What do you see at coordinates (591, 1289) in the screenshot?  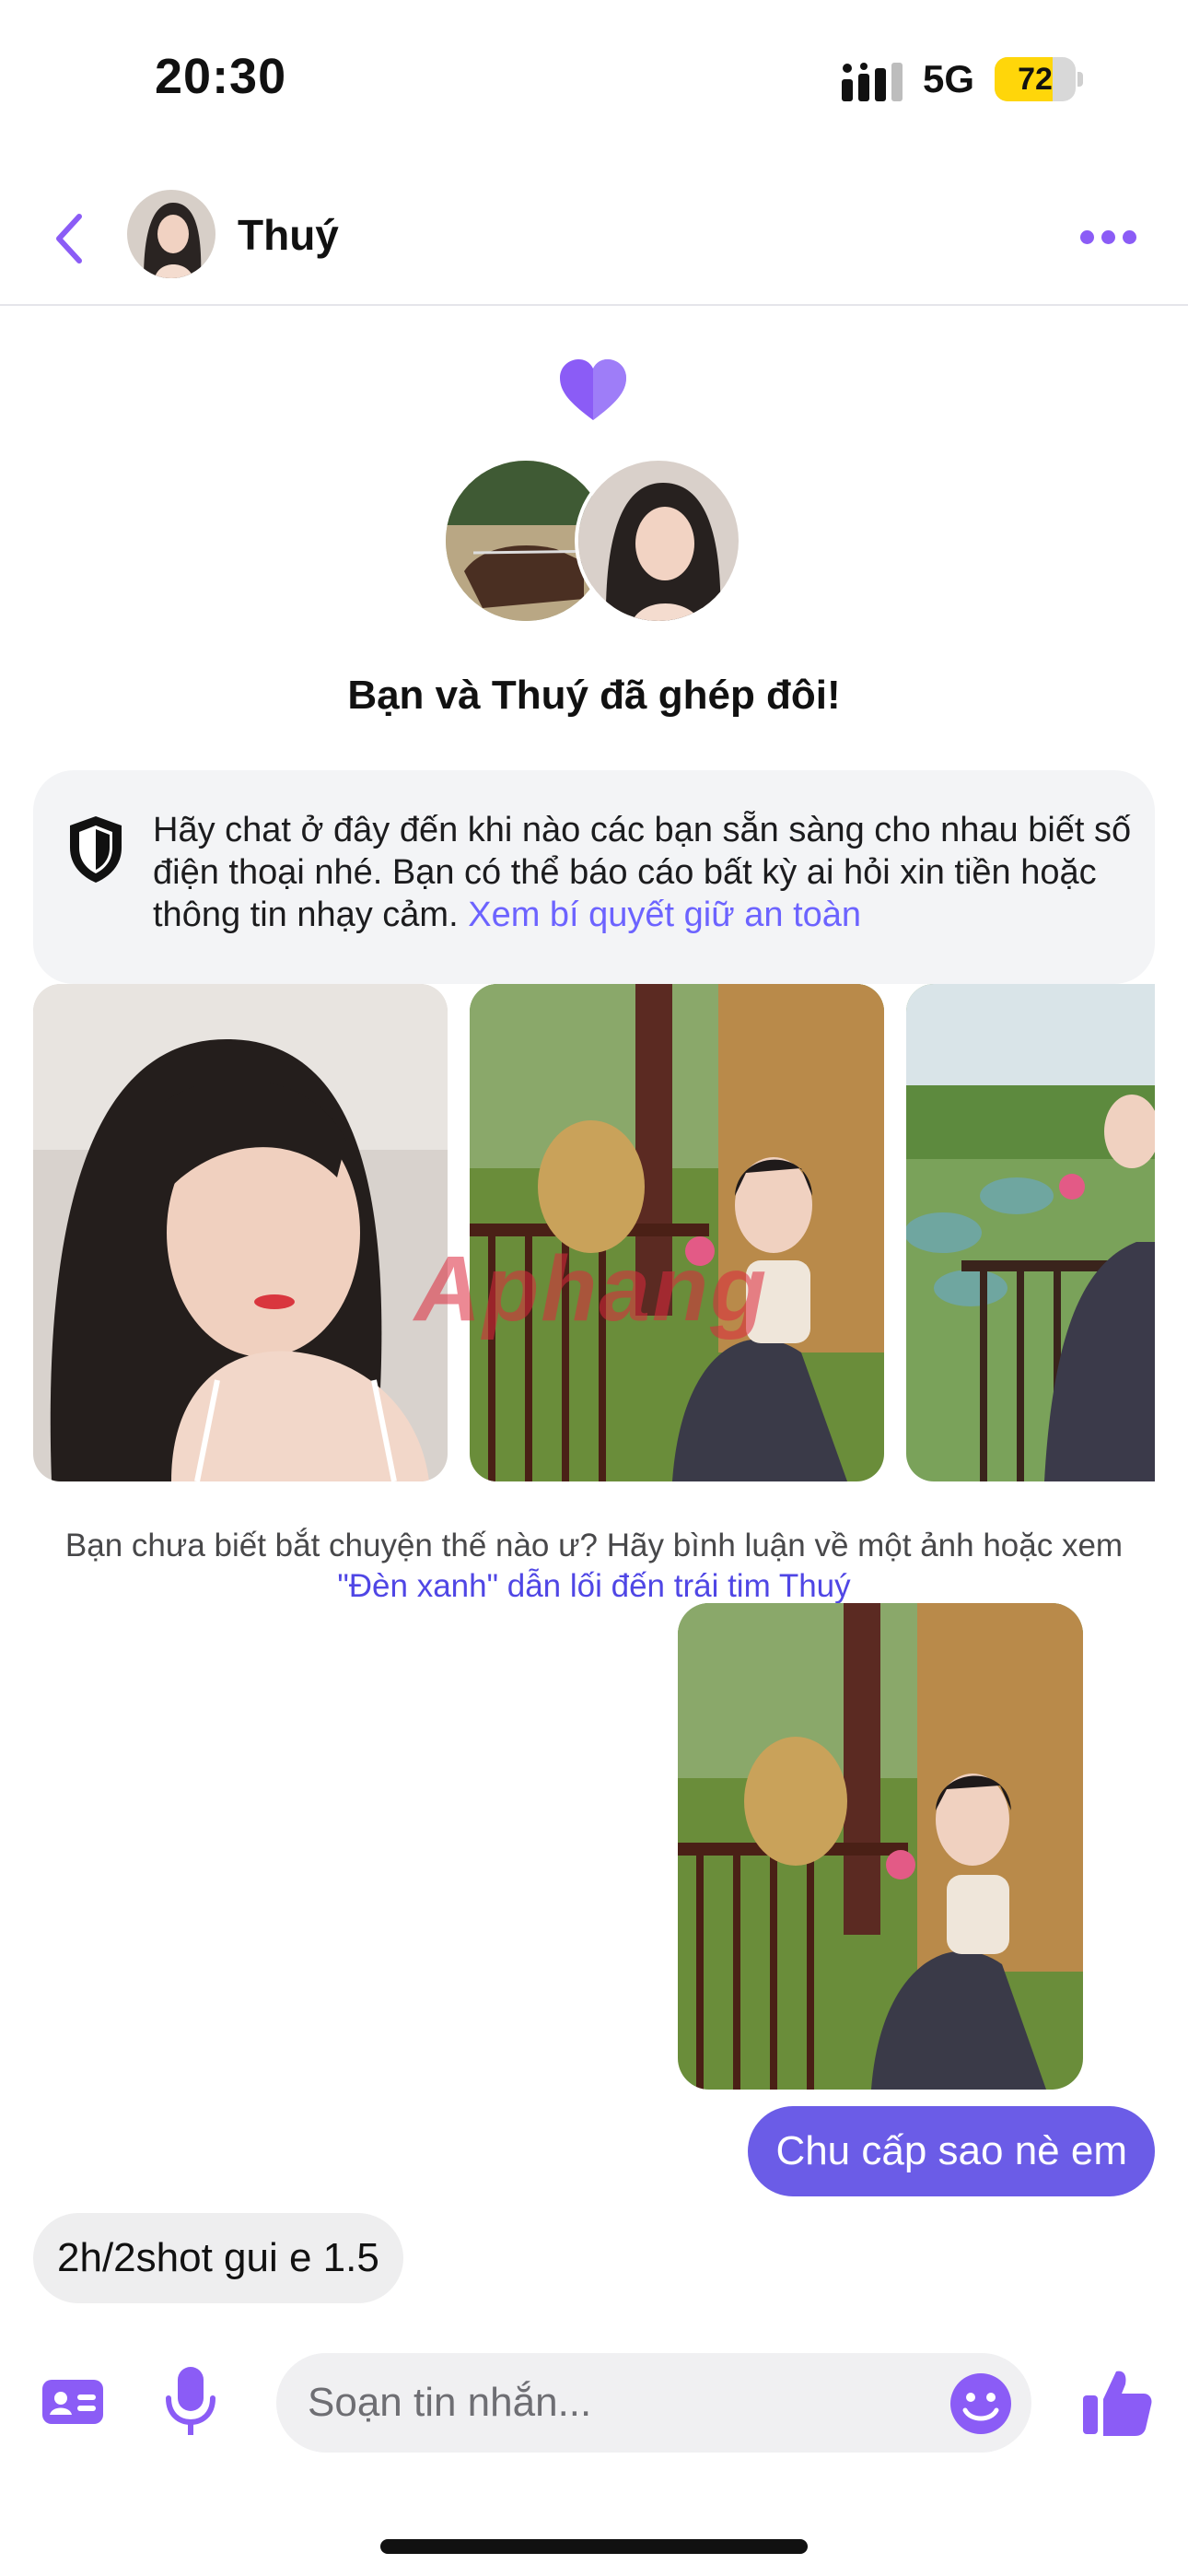 I see `watermark: Aphang` at bounding box center [591, 1289].